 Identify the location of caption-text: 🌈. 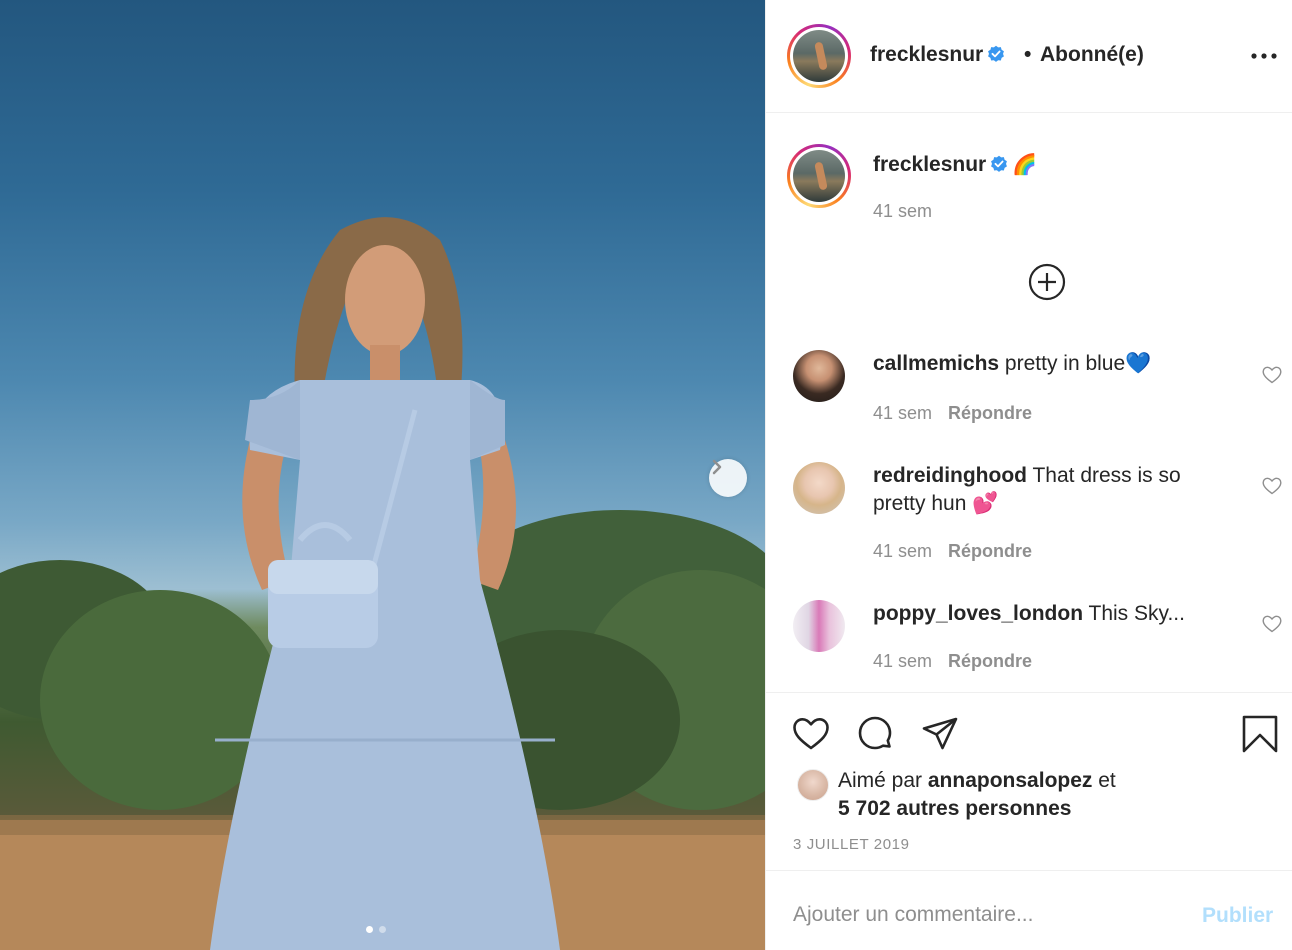
(1025, 165).